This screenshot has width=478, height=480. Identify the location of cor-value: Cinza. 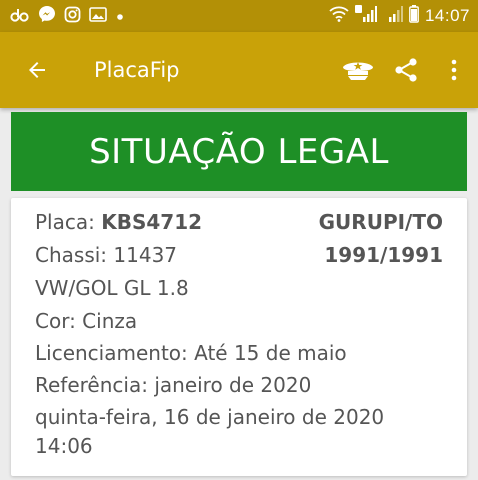
(110, 321).